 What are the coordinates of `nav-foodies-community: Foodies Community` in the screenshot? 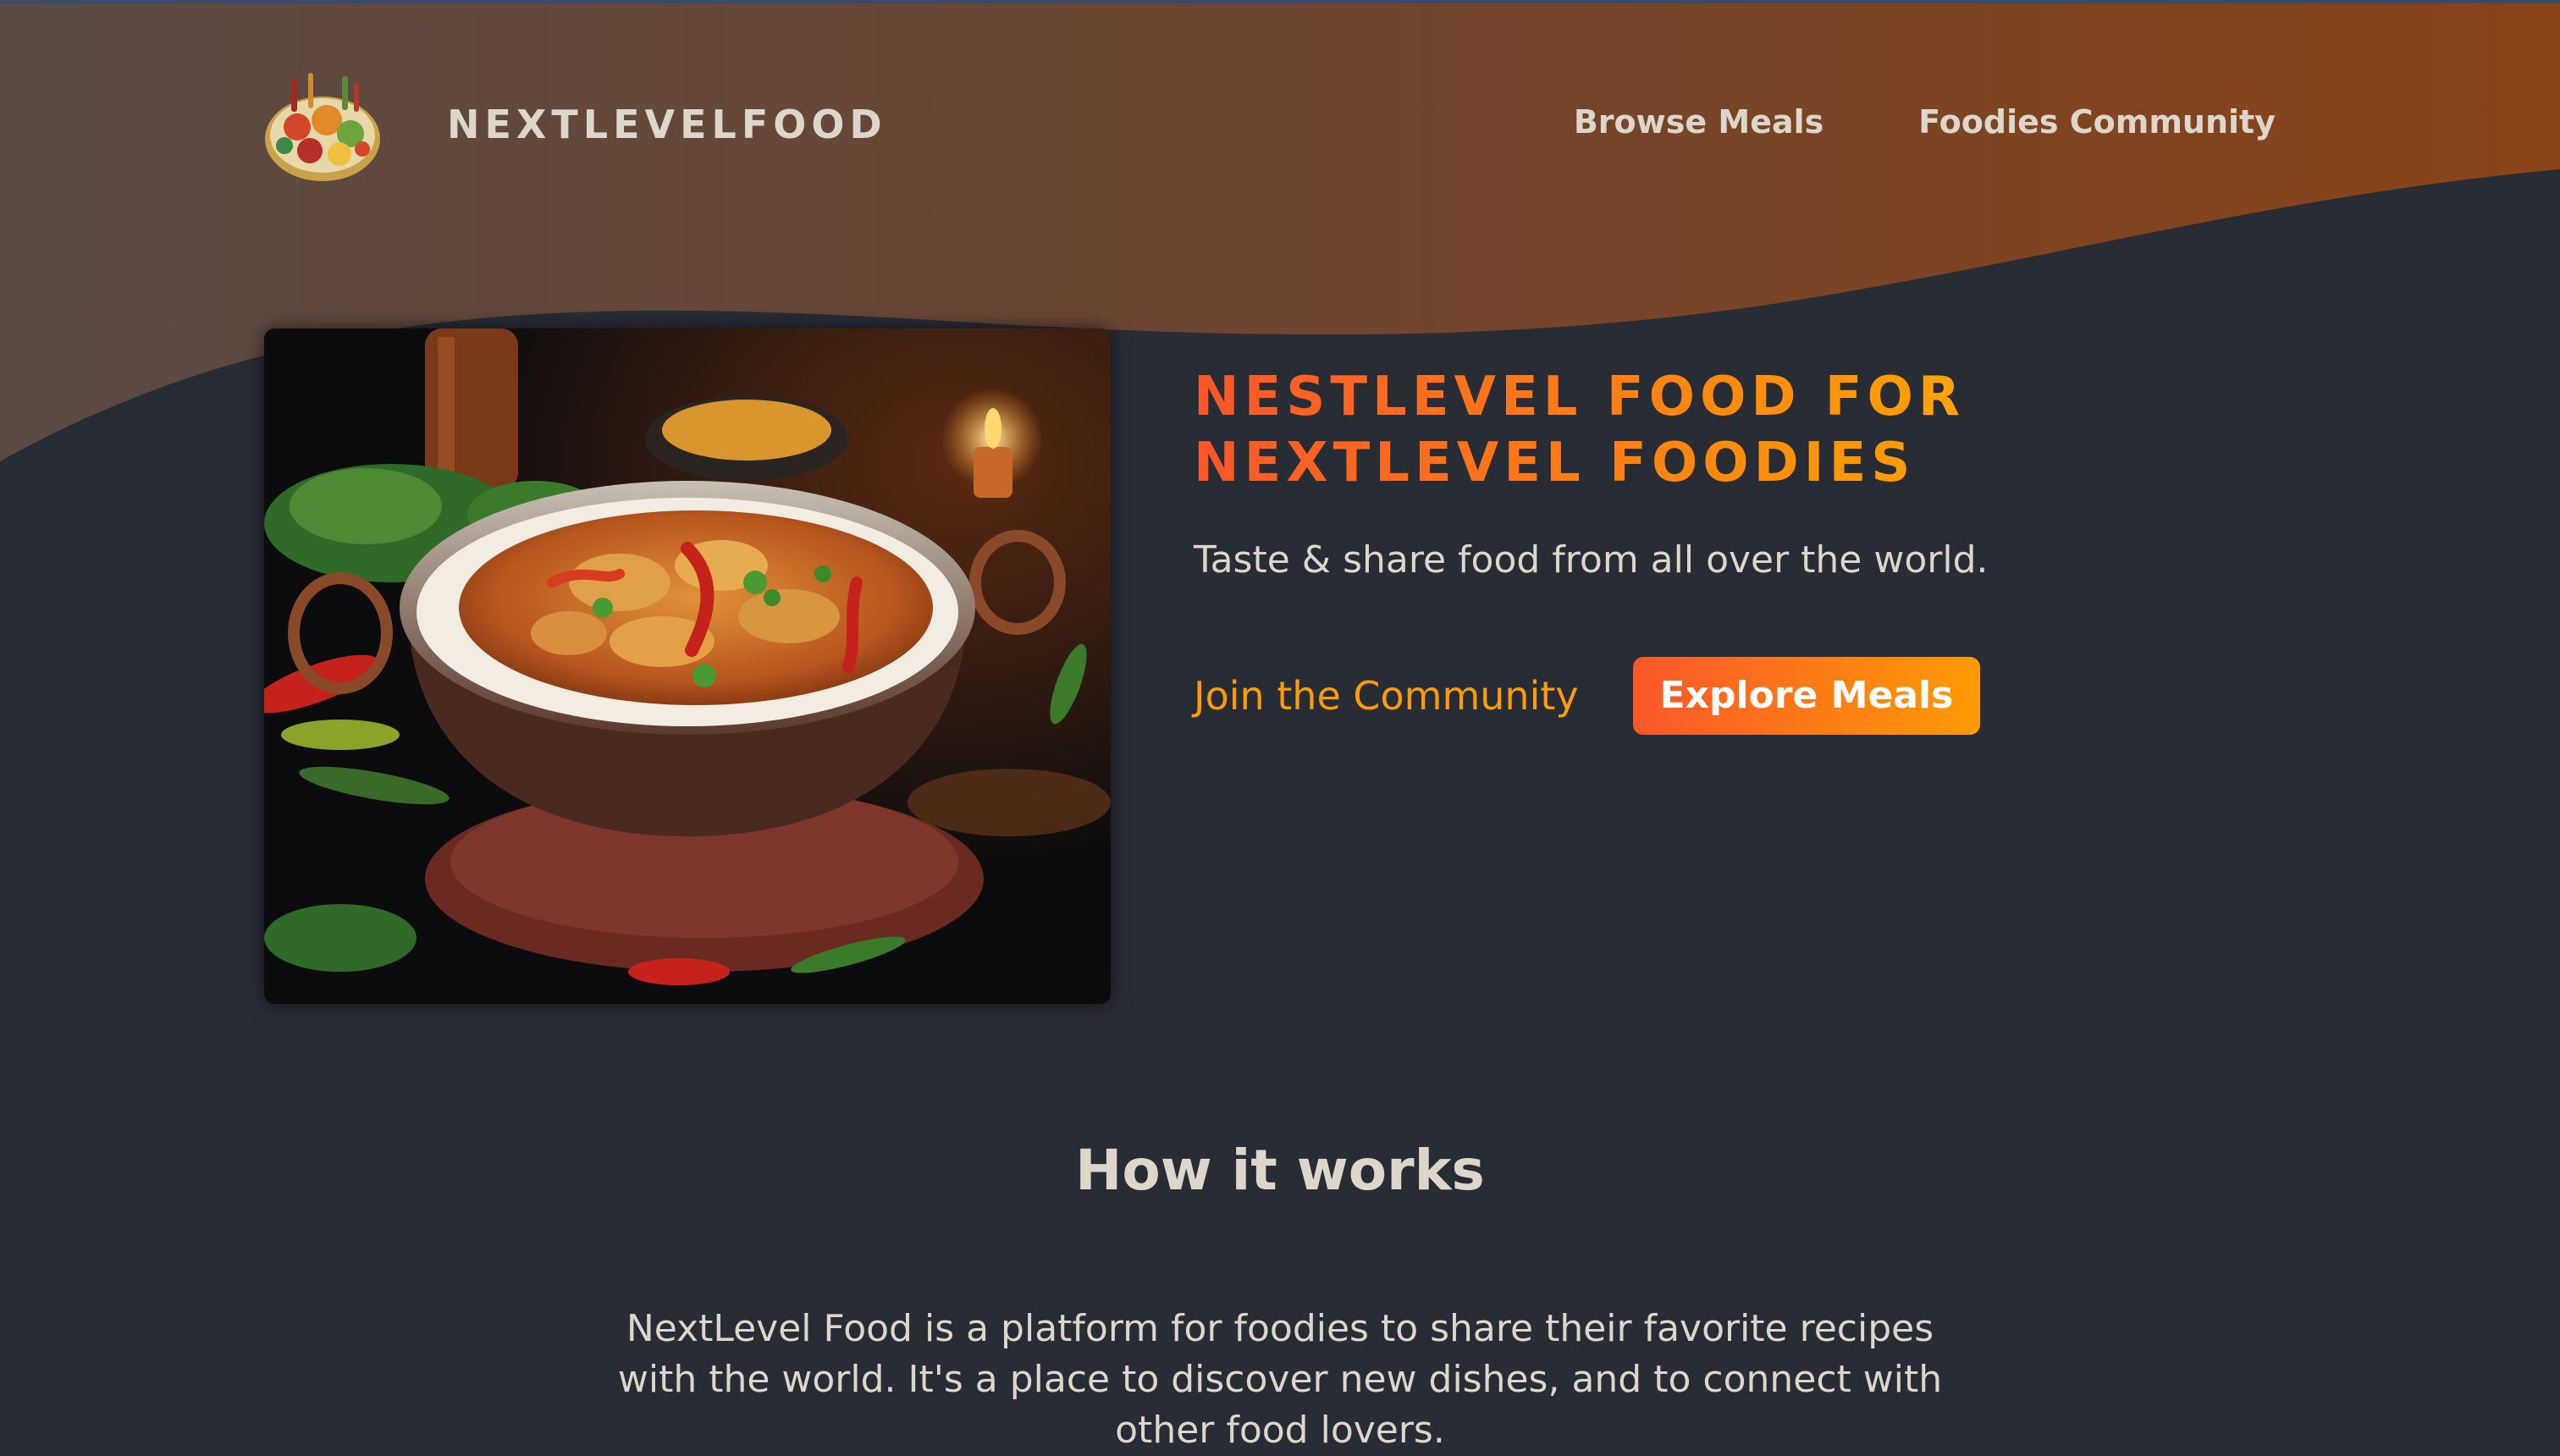 It's located at (2097, 122).